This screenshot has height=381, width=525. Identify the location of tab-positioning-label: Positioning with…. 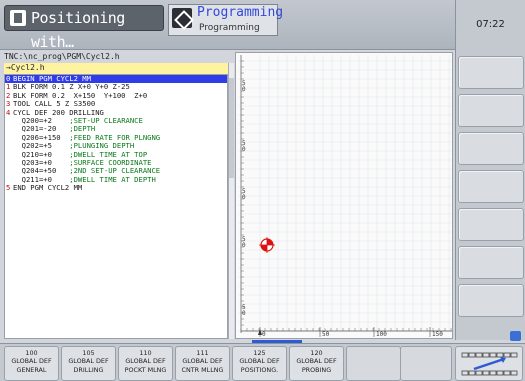
(78, 30).